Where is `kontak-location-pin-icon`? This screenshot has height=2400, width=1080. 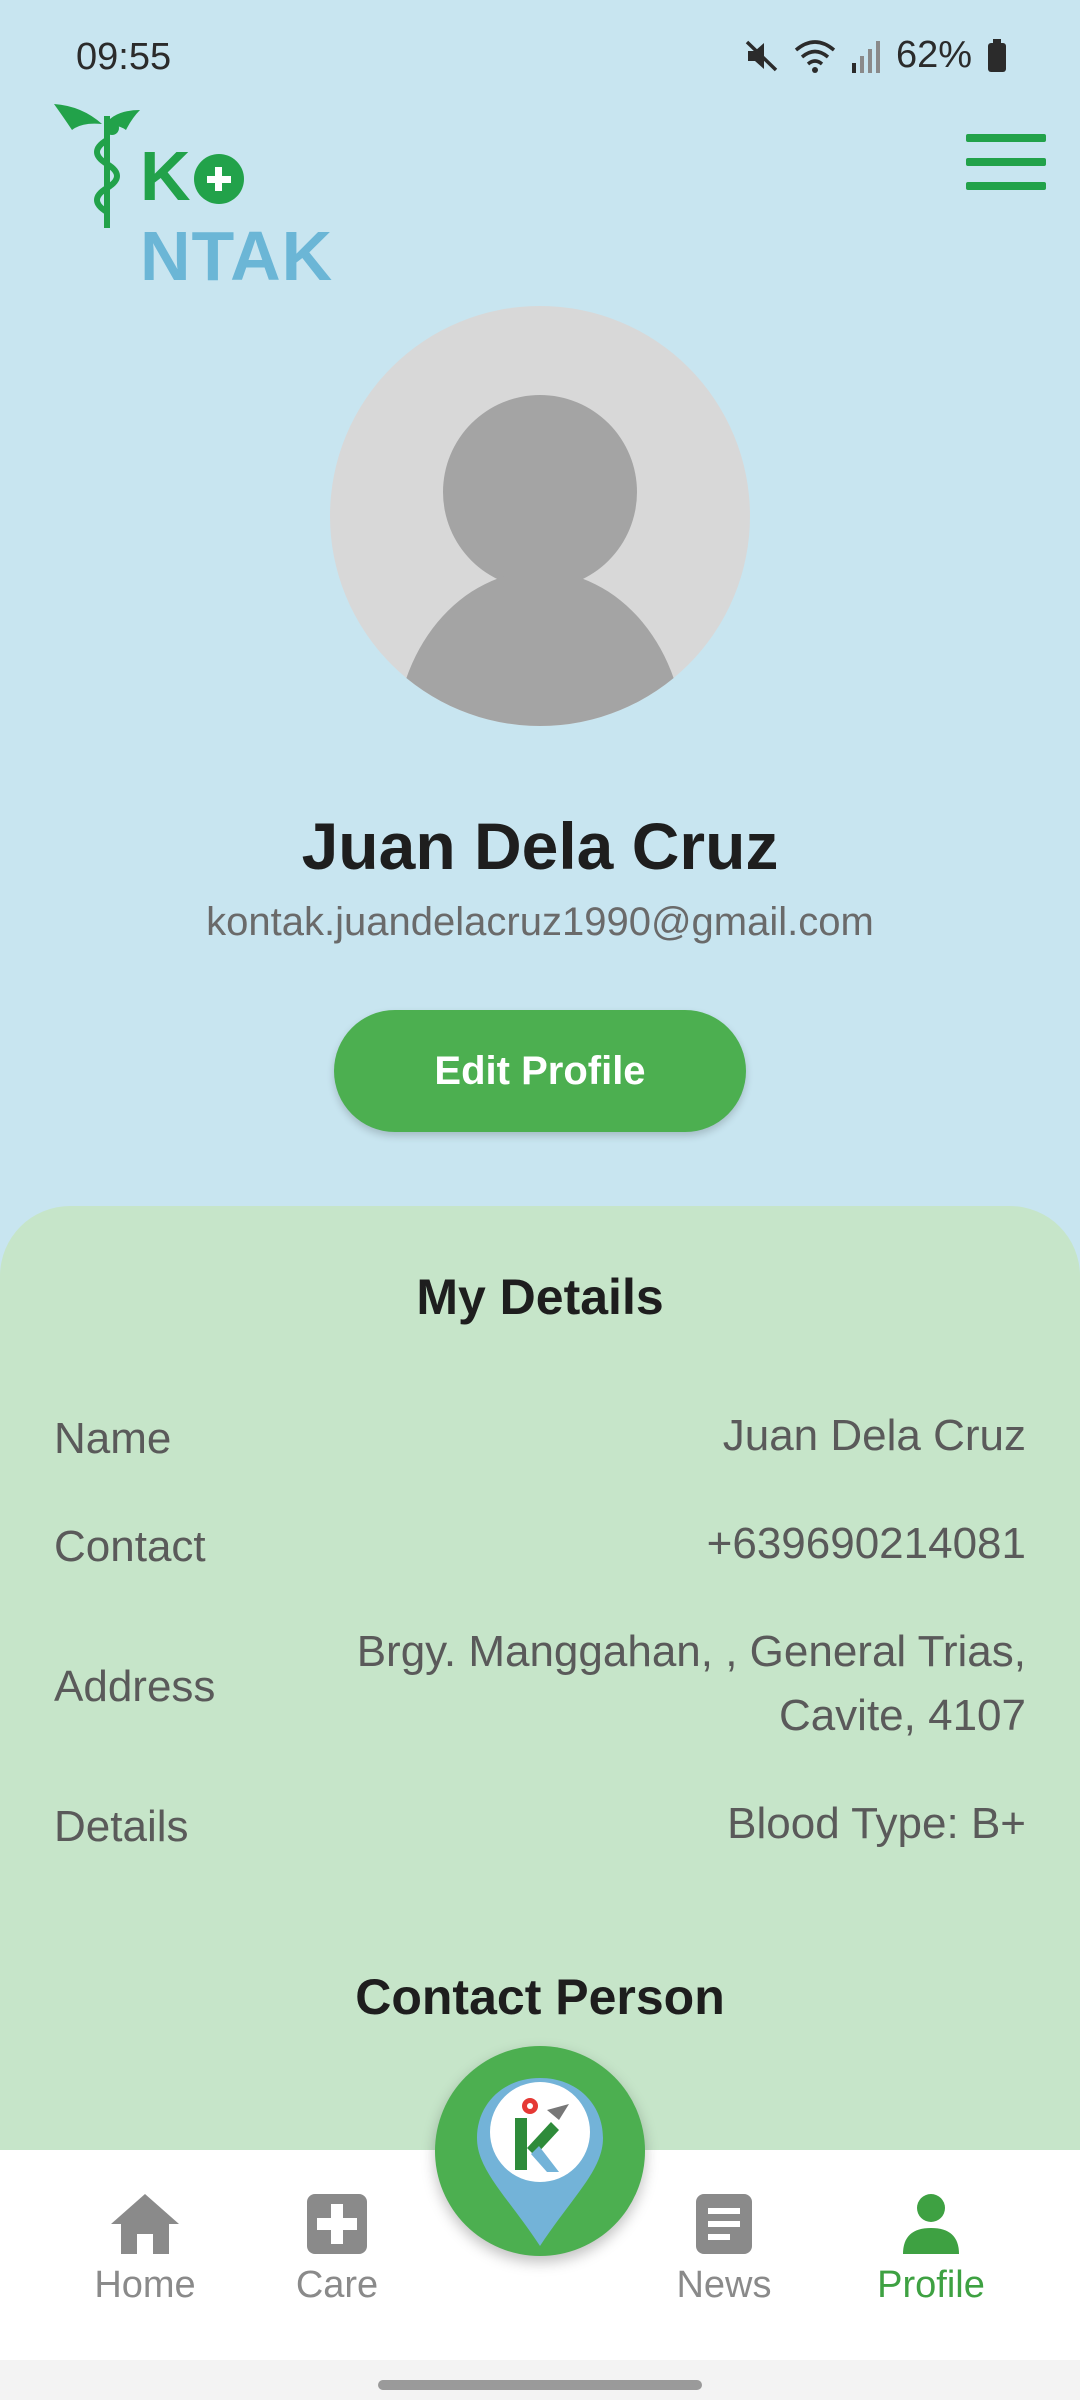
kontak-location-pin-icon is located at coordinates (540, 2162).